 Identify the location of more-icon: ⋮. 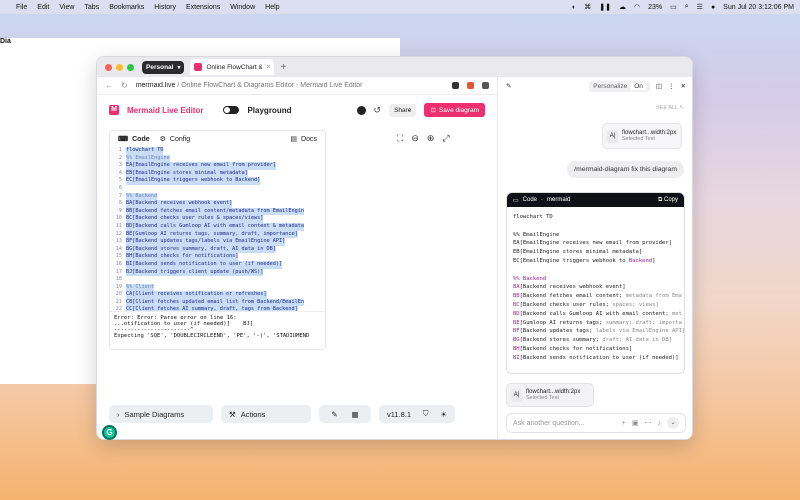
(671, 86).